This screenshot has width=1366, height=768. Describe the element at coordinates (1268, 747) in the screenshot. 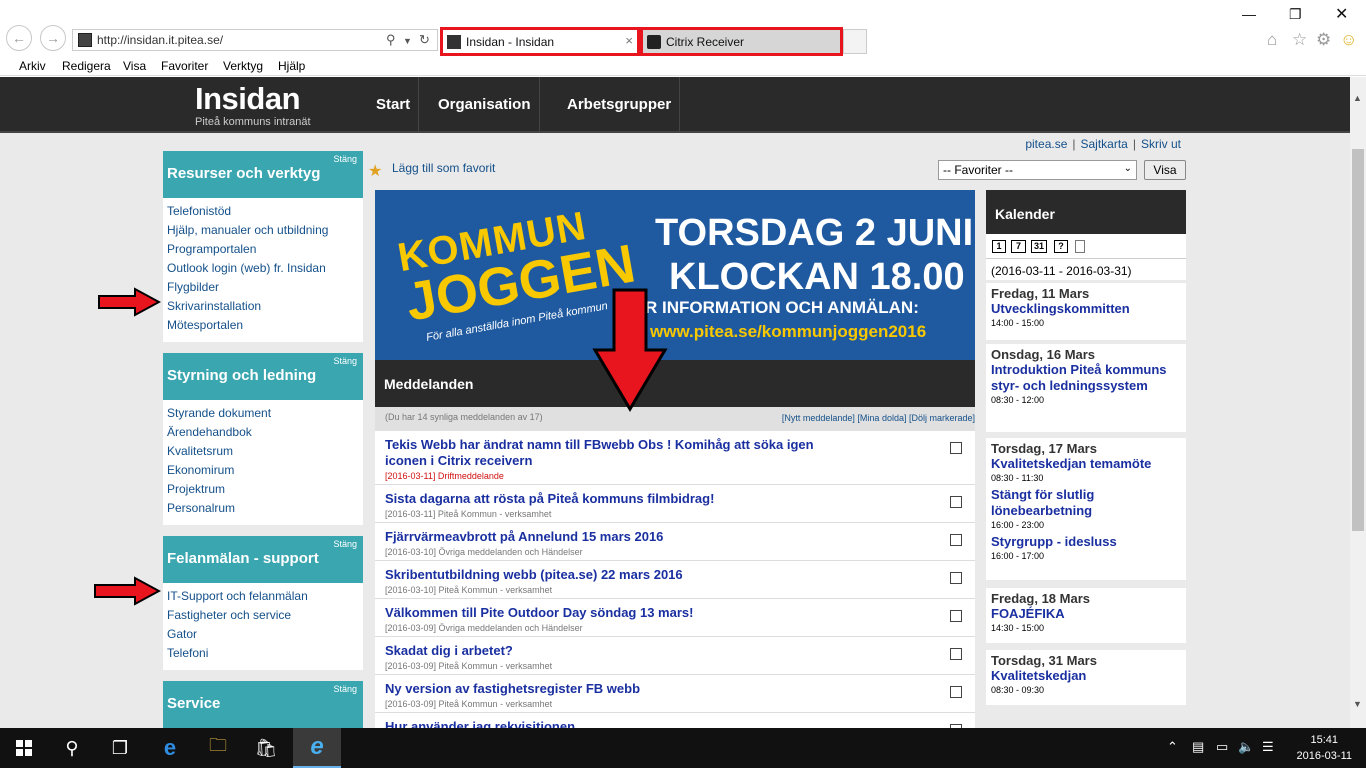

I see `notifications-icon: ☰` at that location.